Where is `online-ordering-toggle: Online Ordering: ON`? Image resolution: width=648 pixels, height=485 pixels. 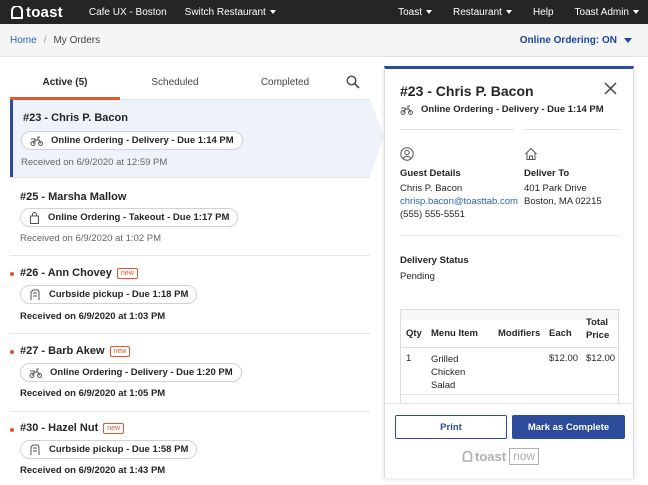
online-ordering-toggle: Online Ordering: ON is located at coordinates (576, 40).